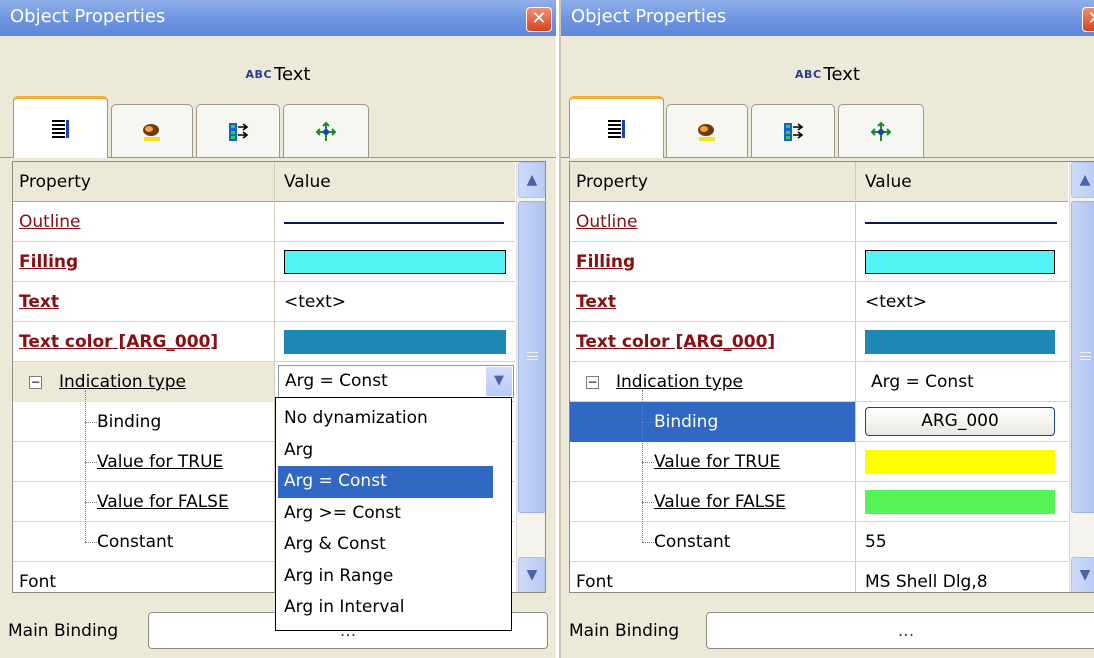 Image resolution: width=1094 pixels, height=658 pixels. I want to click on property-row-font: Font MS Shell Dlg,8, so click(819, 577).